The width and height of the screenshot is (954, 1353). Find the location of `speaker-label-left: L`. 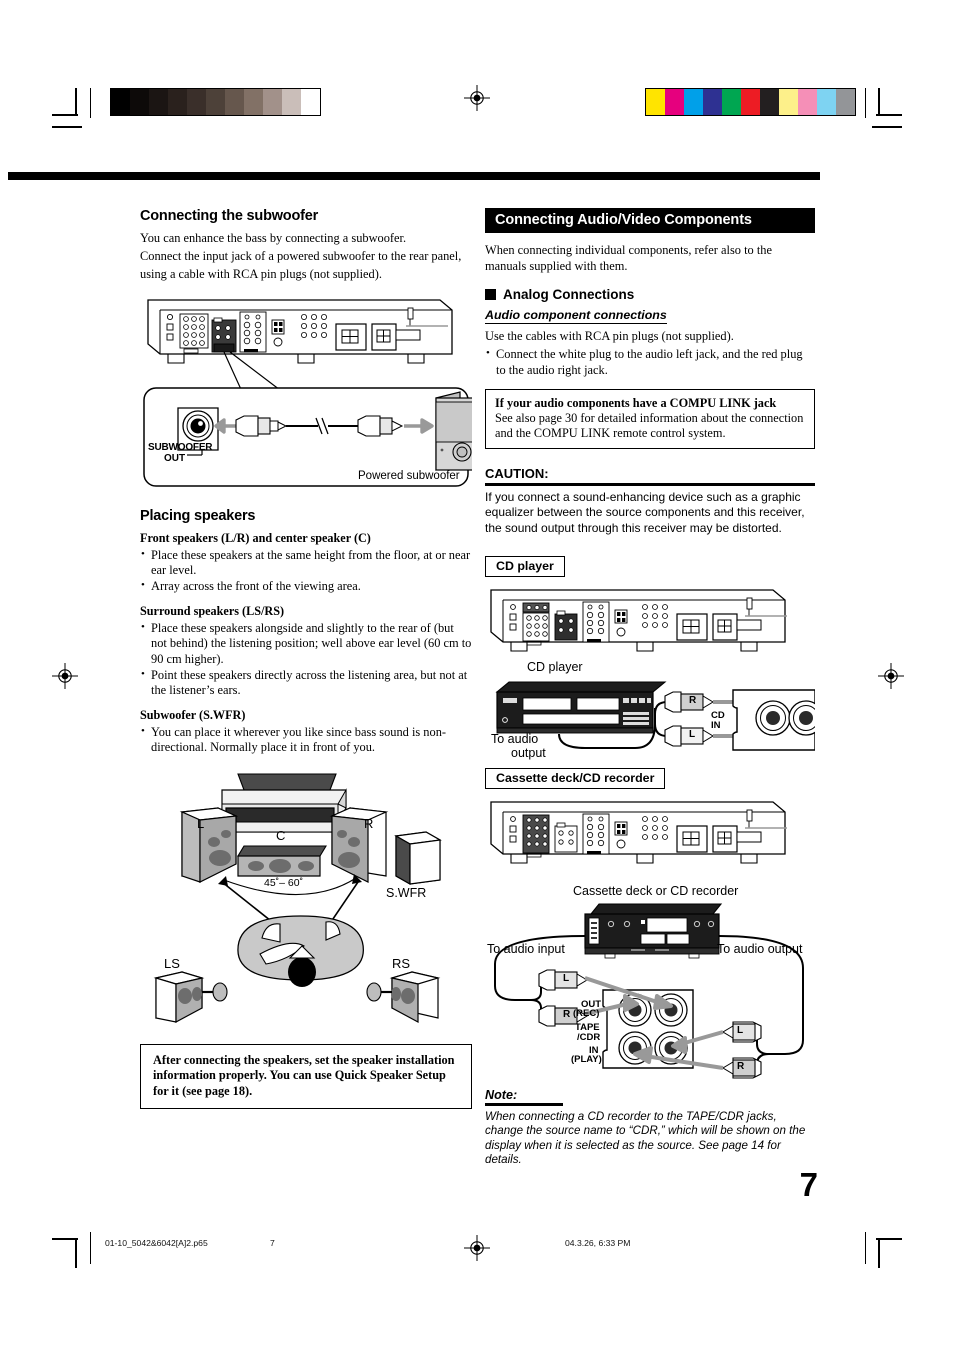

speaker-label-left: L is located at coordinates (201, 823).